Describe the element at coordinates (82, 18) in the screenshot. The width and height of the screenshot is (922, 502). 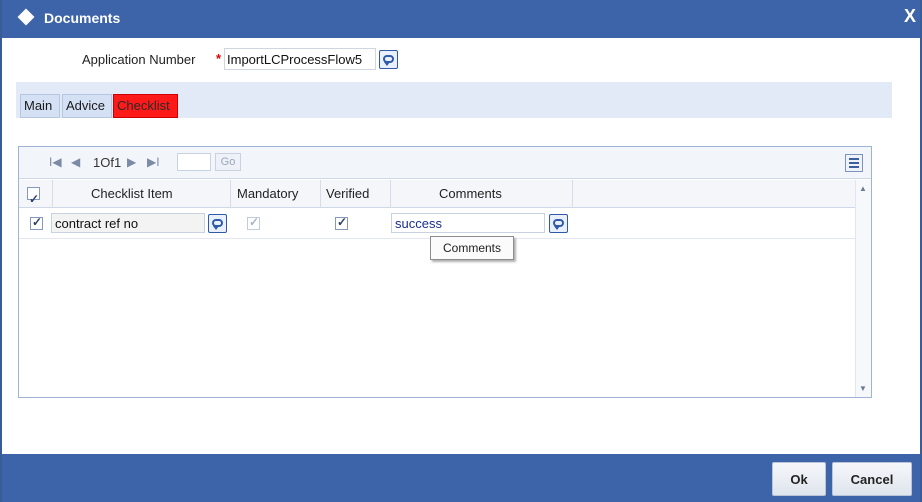
I see `window-title: Documents` at that location.